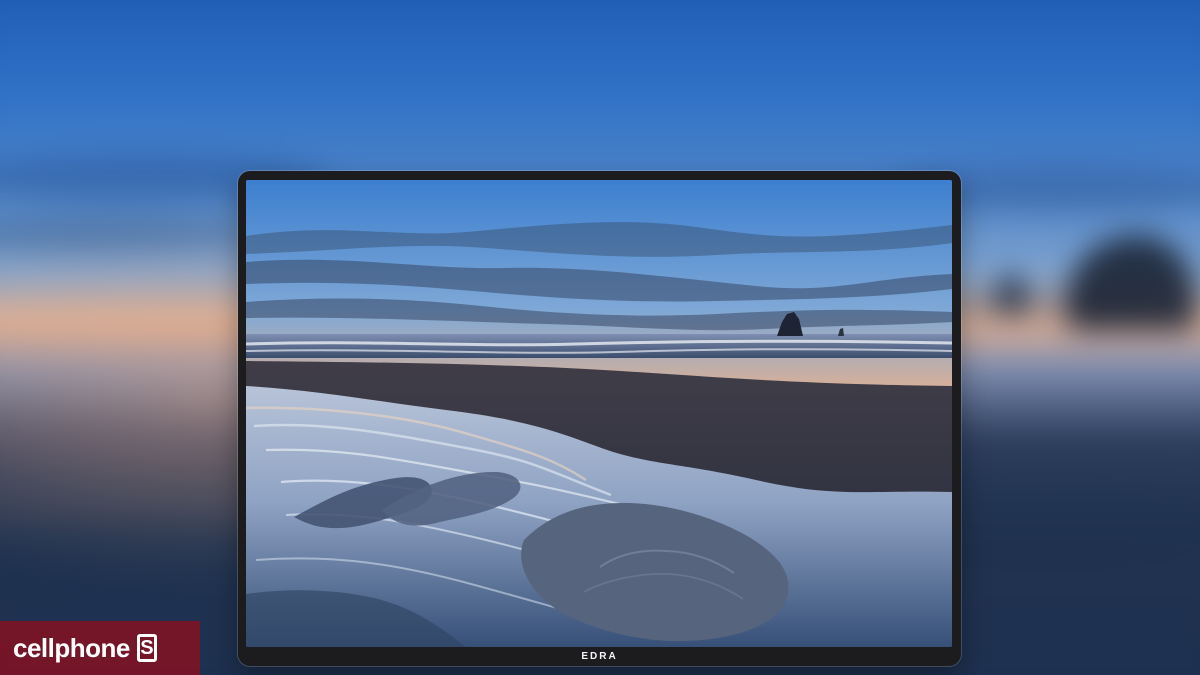 Image resolution: width=1200 pixels, height=675 pixels. I want to click on cellphones-s-icon: S, so click(146, 648).